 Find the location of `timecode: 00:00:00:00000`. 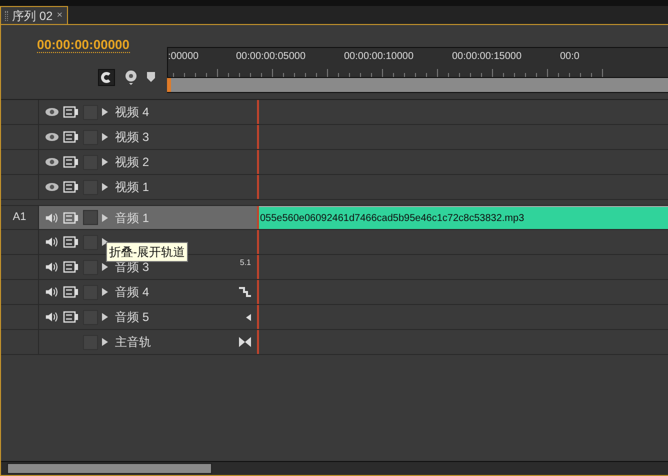

timecode: 00:00:00:00000 is located at coordinates (83, 45).